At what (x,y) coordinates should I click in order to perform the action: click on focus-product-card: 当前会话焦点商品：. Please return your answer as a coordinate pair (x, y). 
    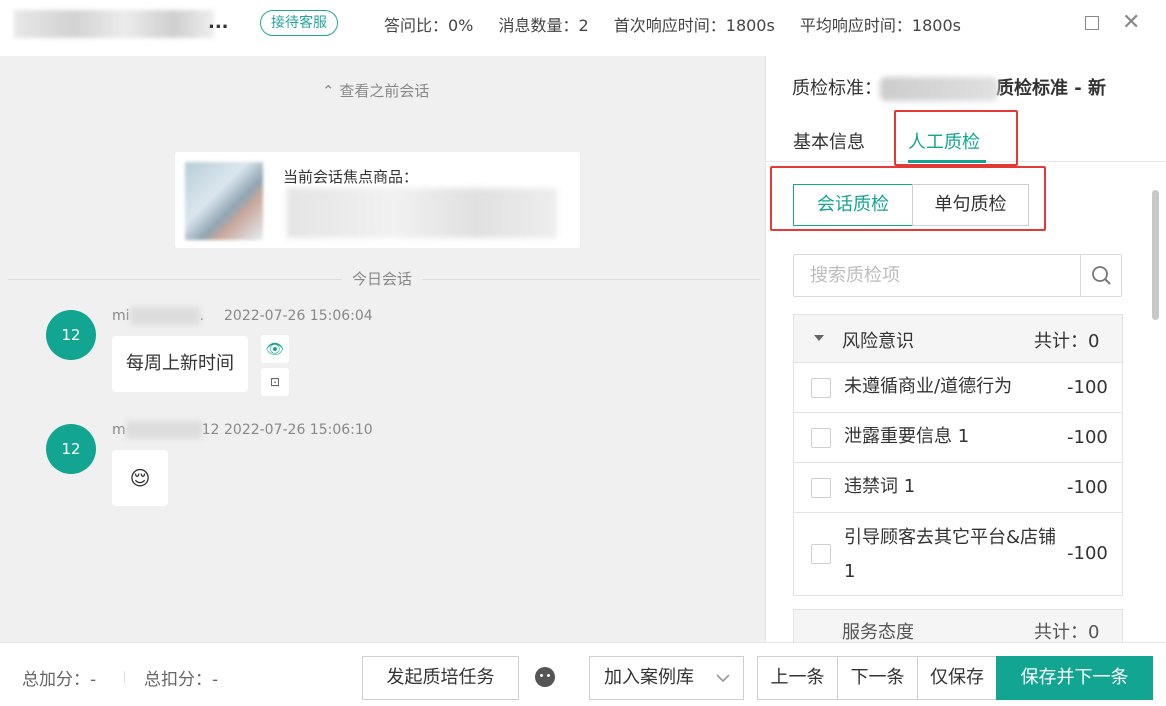
    Looking at the image, I should click on (377, 200).